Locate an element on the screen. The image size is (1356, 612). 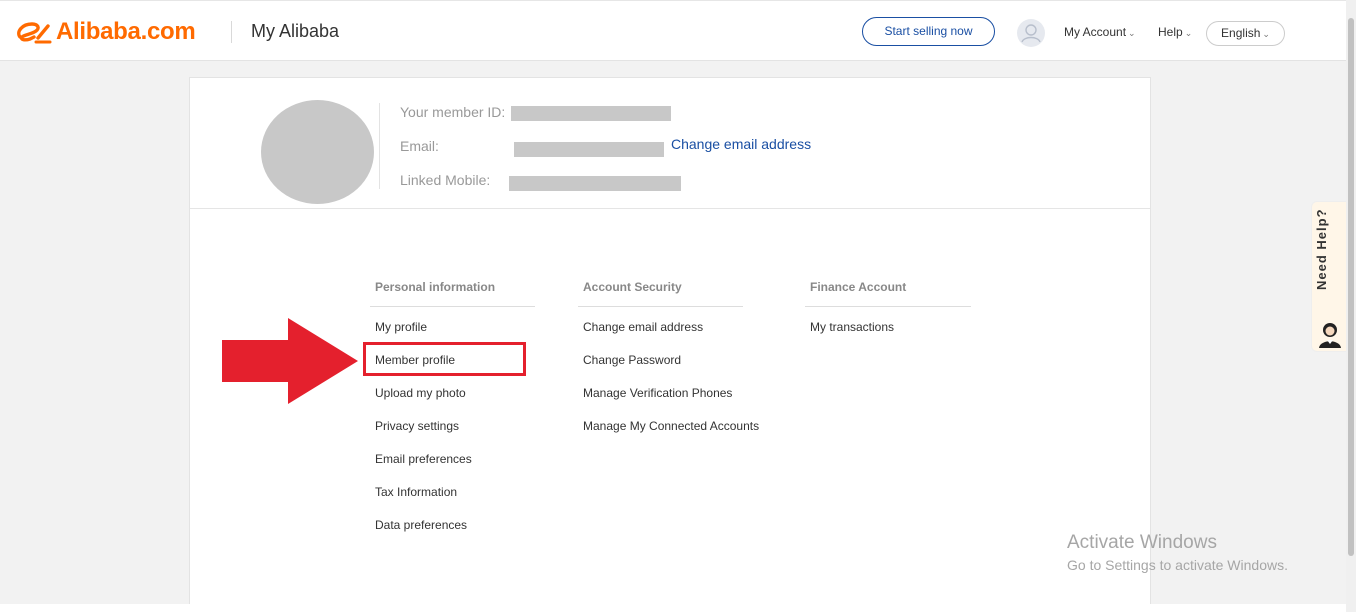
support-agent-icon is located at coordinates (1330, 335).